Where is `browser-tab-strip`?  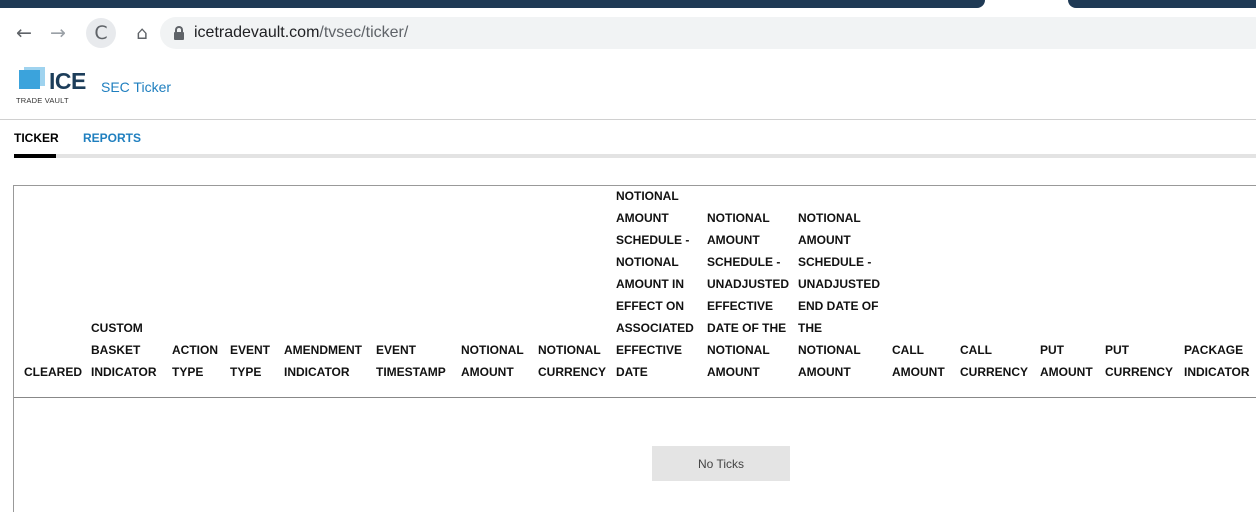
browser-tab-strip is located at coordinates (628, 6).